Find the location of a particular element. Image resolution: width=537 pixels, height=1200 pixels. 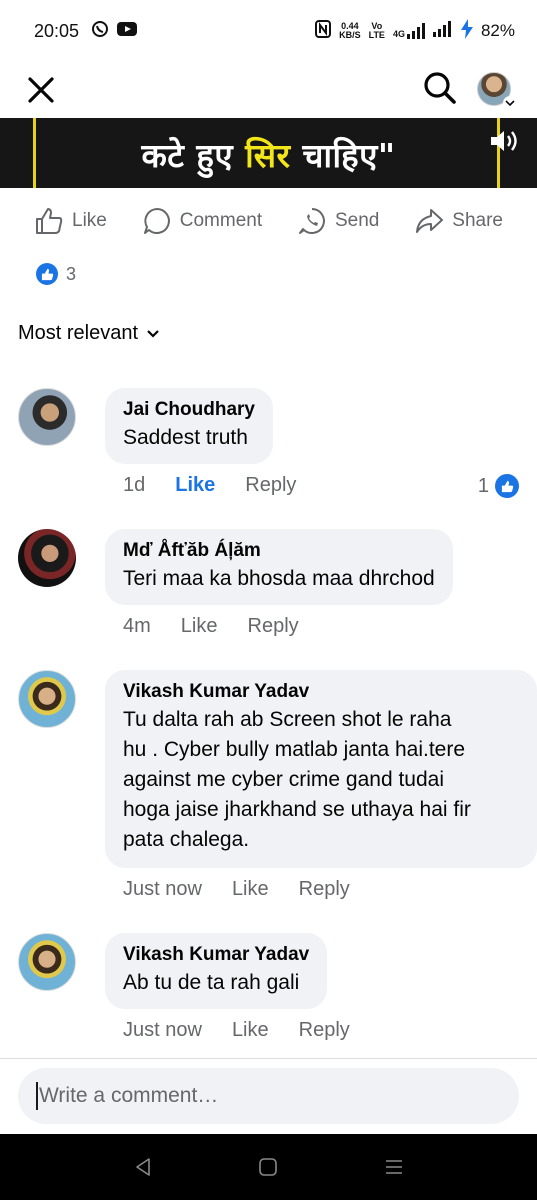

comment-text-line: against me cyber crime gand tudai is located at coordinates (283, 779).